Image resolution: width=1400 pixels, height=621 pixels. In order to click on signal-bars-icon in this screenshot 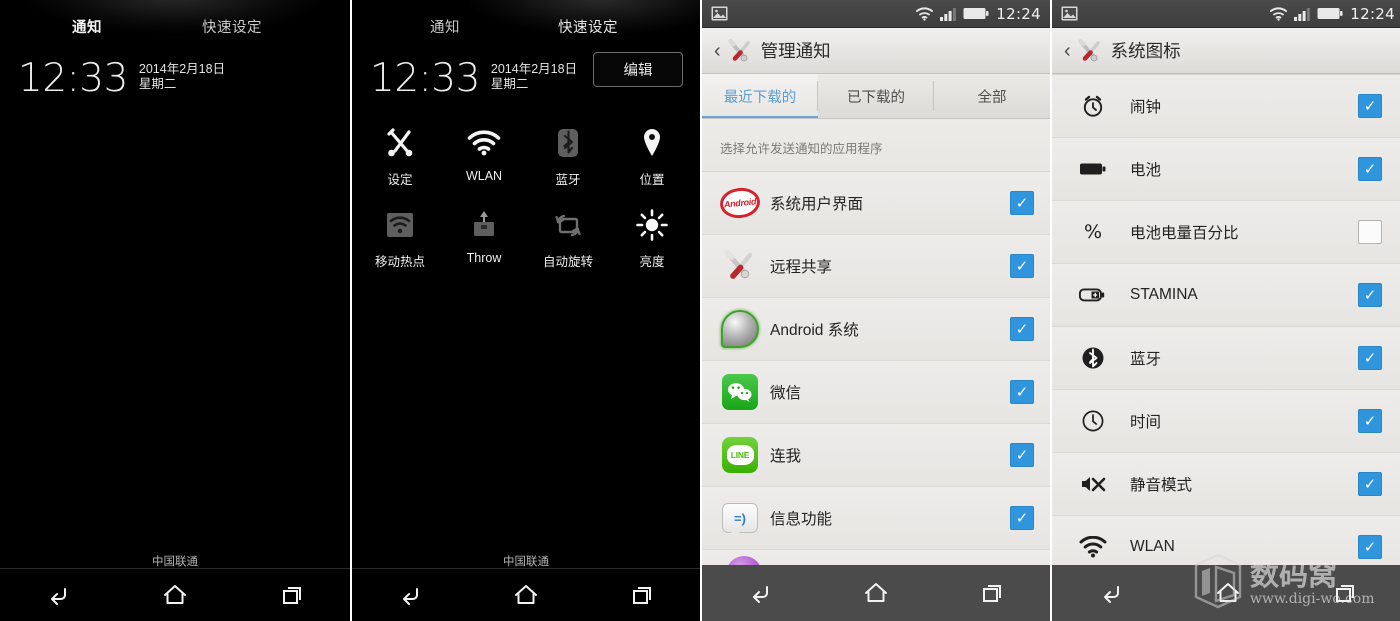, I will do `click(948, 14)`.